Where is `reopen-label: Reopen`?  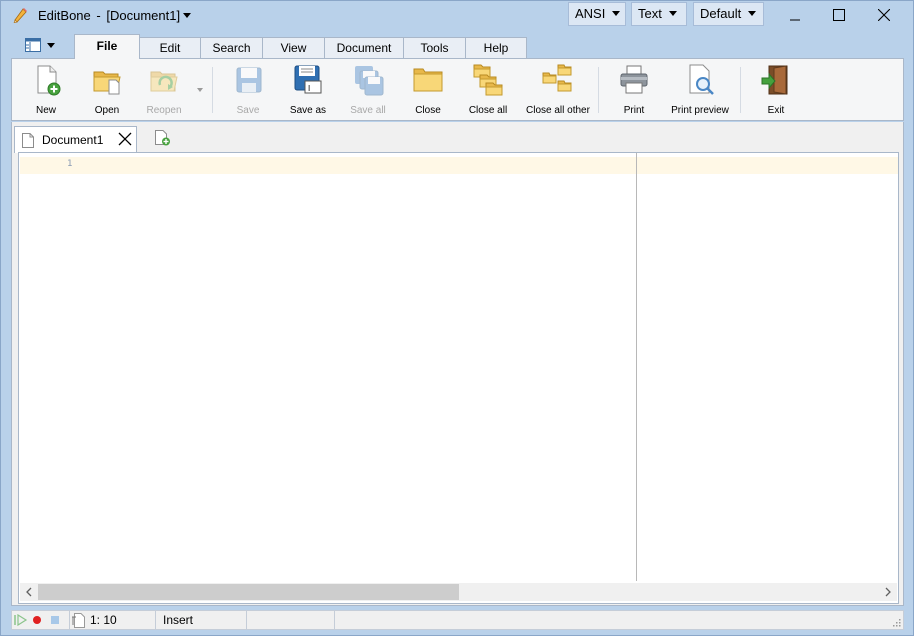
reopen-label: Reopen is located at coordinates (164, 110).